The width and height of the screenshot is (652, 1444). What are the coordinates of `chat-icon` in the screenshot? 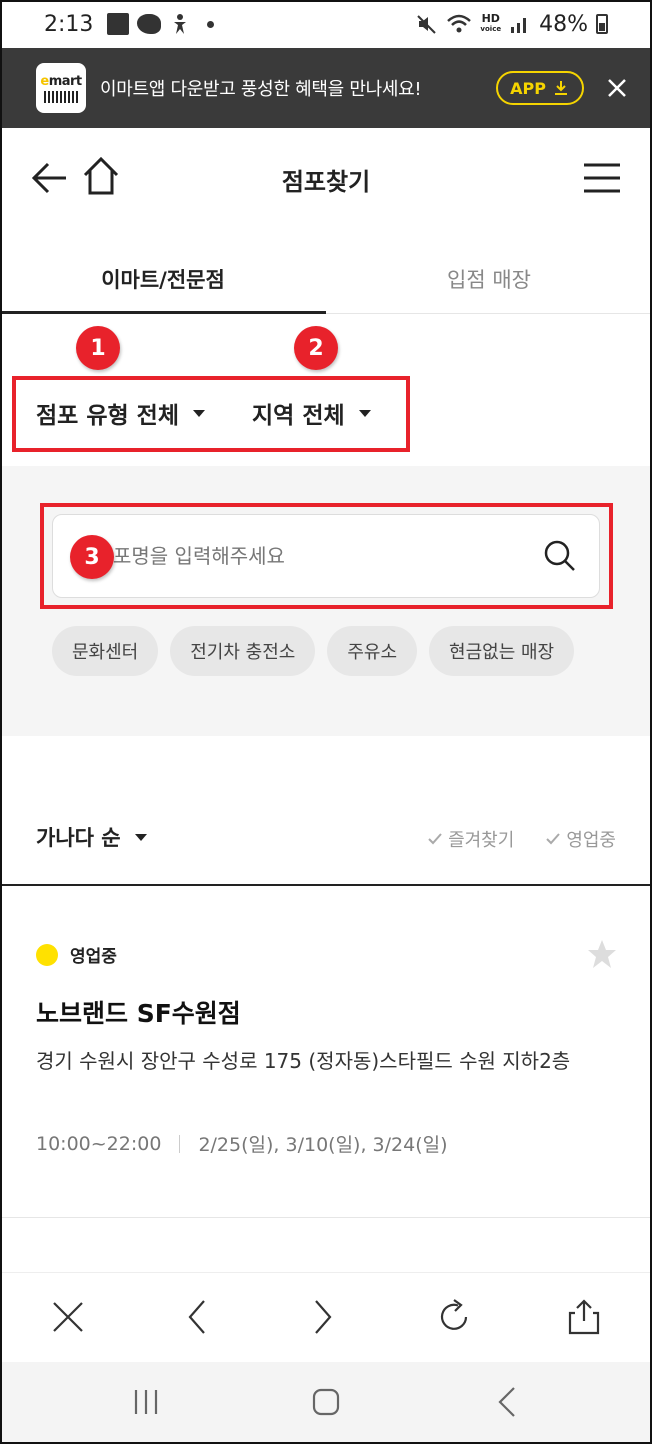 It's located at (149, 24).